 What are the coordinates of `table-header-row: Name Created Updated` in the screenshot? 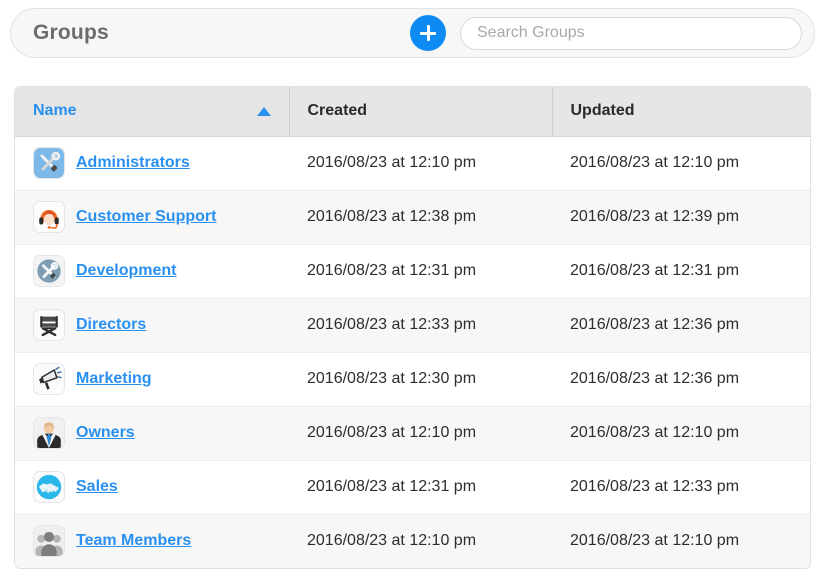 It's located at (412, 112).